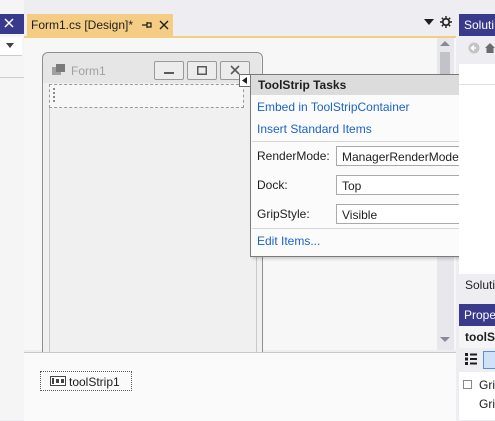 Image resolution: width=495 pixels, height=421 pixels. What do you see at coordinates (477, 25) in the screenshot?
I see `solution-explorer-header: Soluti` at bounding box center [477, 25].